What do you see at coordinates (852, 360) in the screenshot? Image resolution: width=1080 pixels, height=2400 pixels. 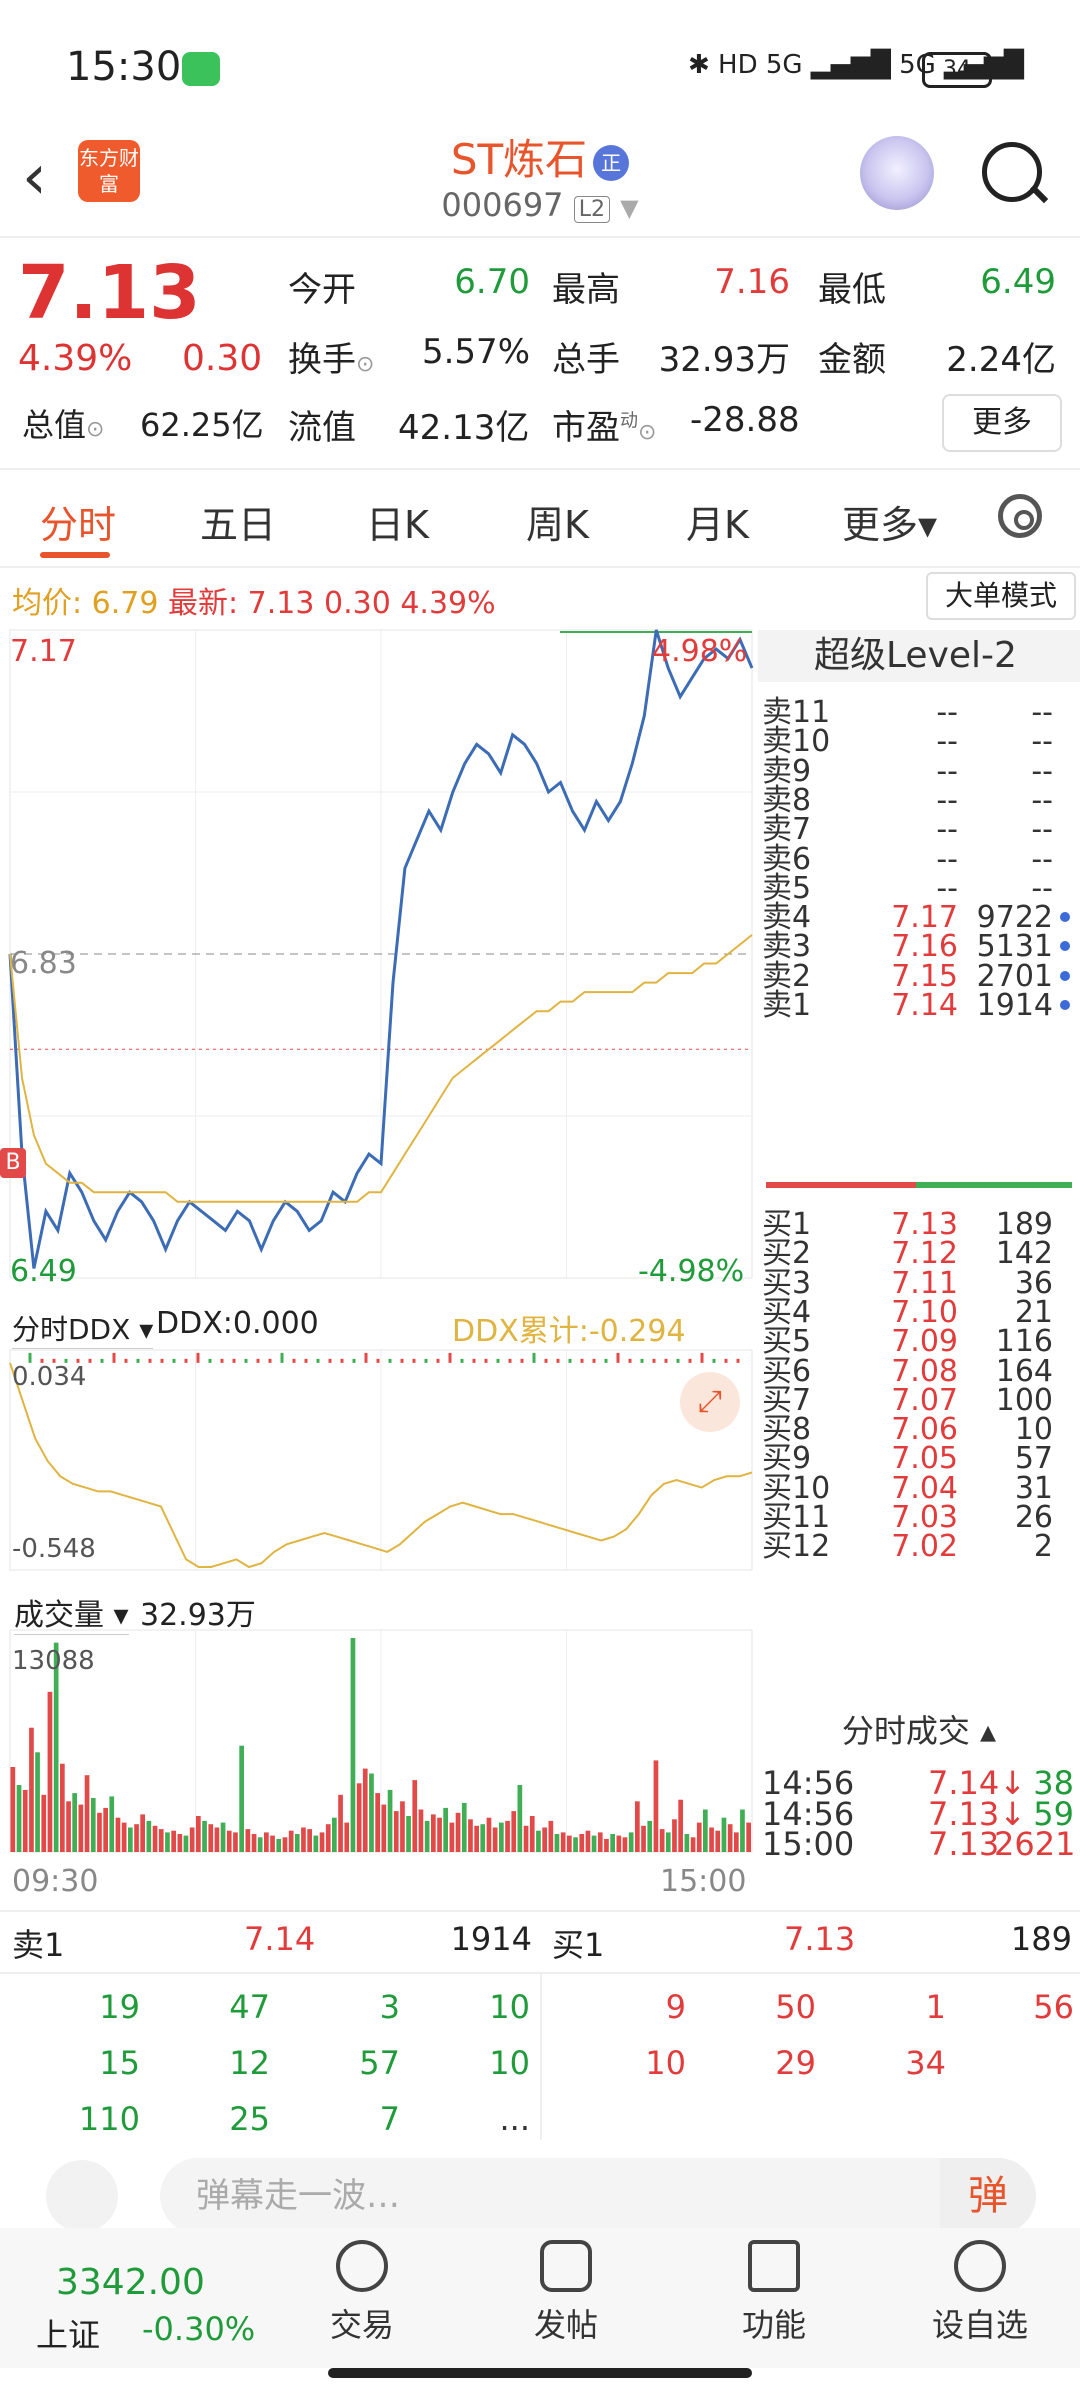 I see `amount-label: 金额` at bounding box center [852, 360].